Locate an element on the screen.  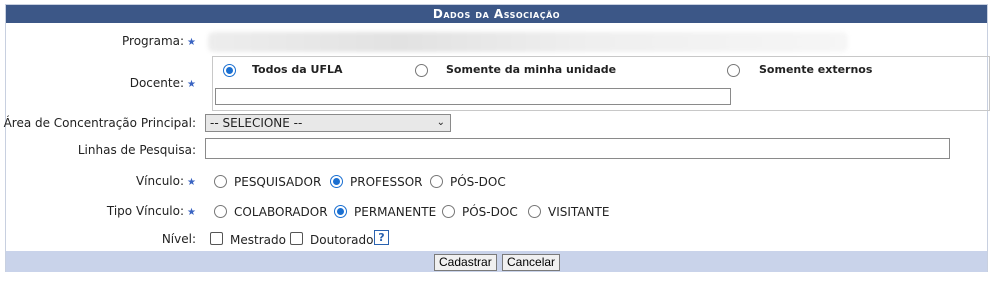
radio-vinculo-posdoc is located at coordinates (436, 181).